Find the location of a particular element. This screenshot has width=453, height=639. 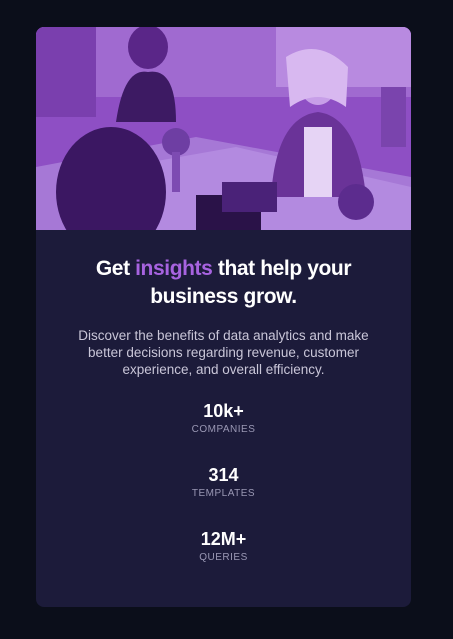

stat-companies: 10k+ COMPANIES is located at coordinates (223, 432).